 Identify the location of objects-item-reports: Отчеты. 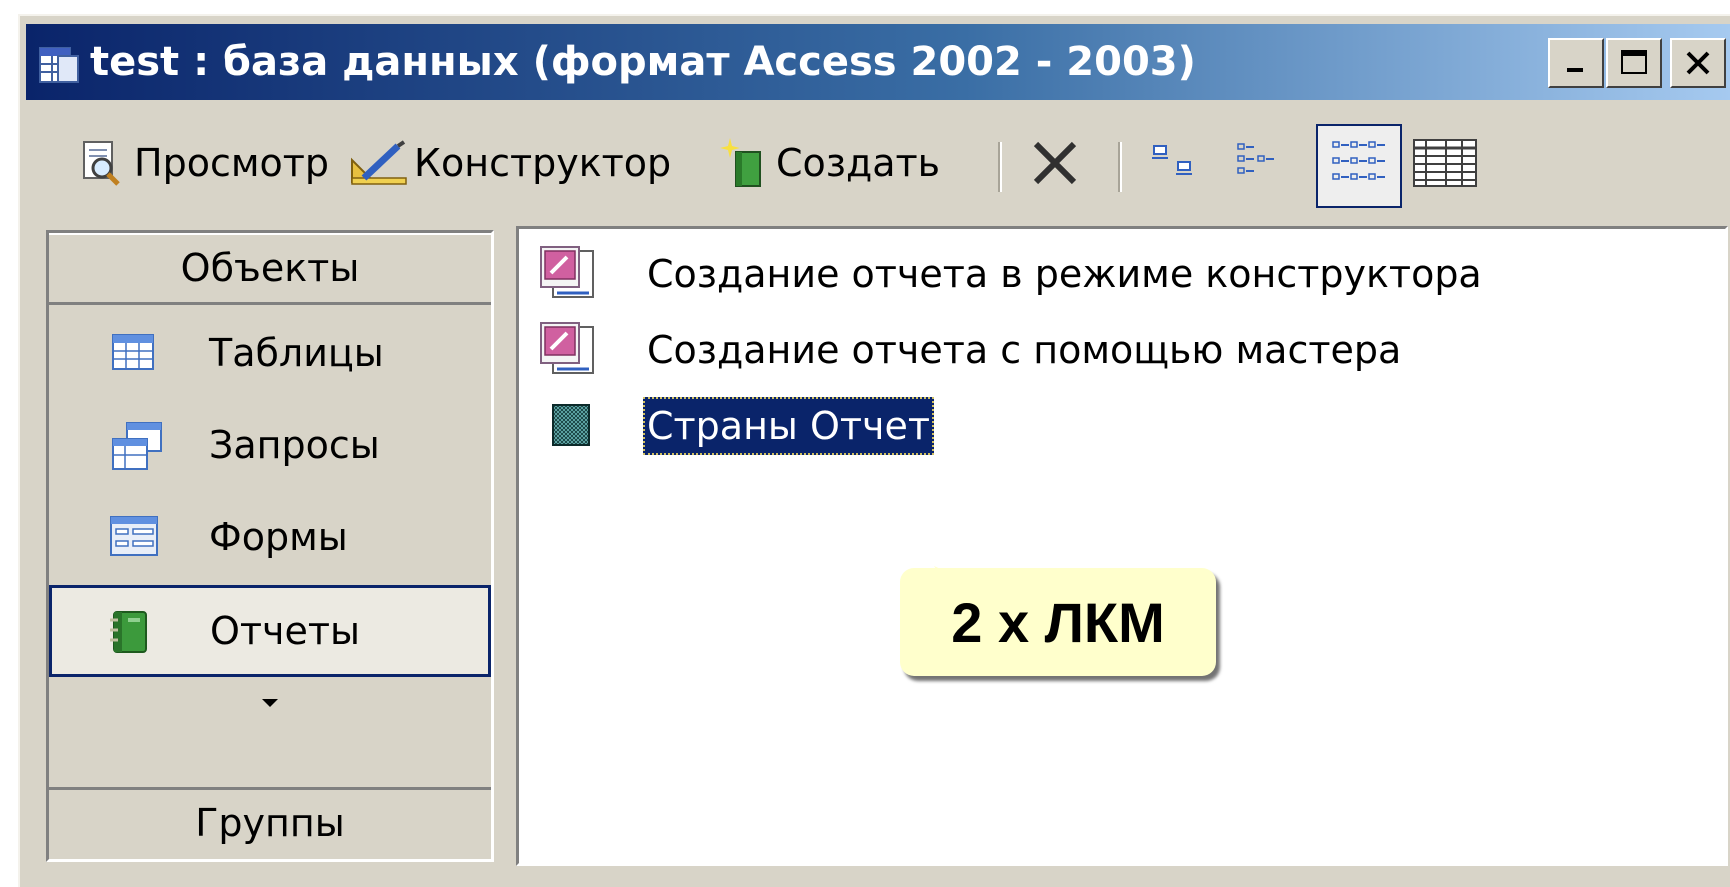
(270, 631).